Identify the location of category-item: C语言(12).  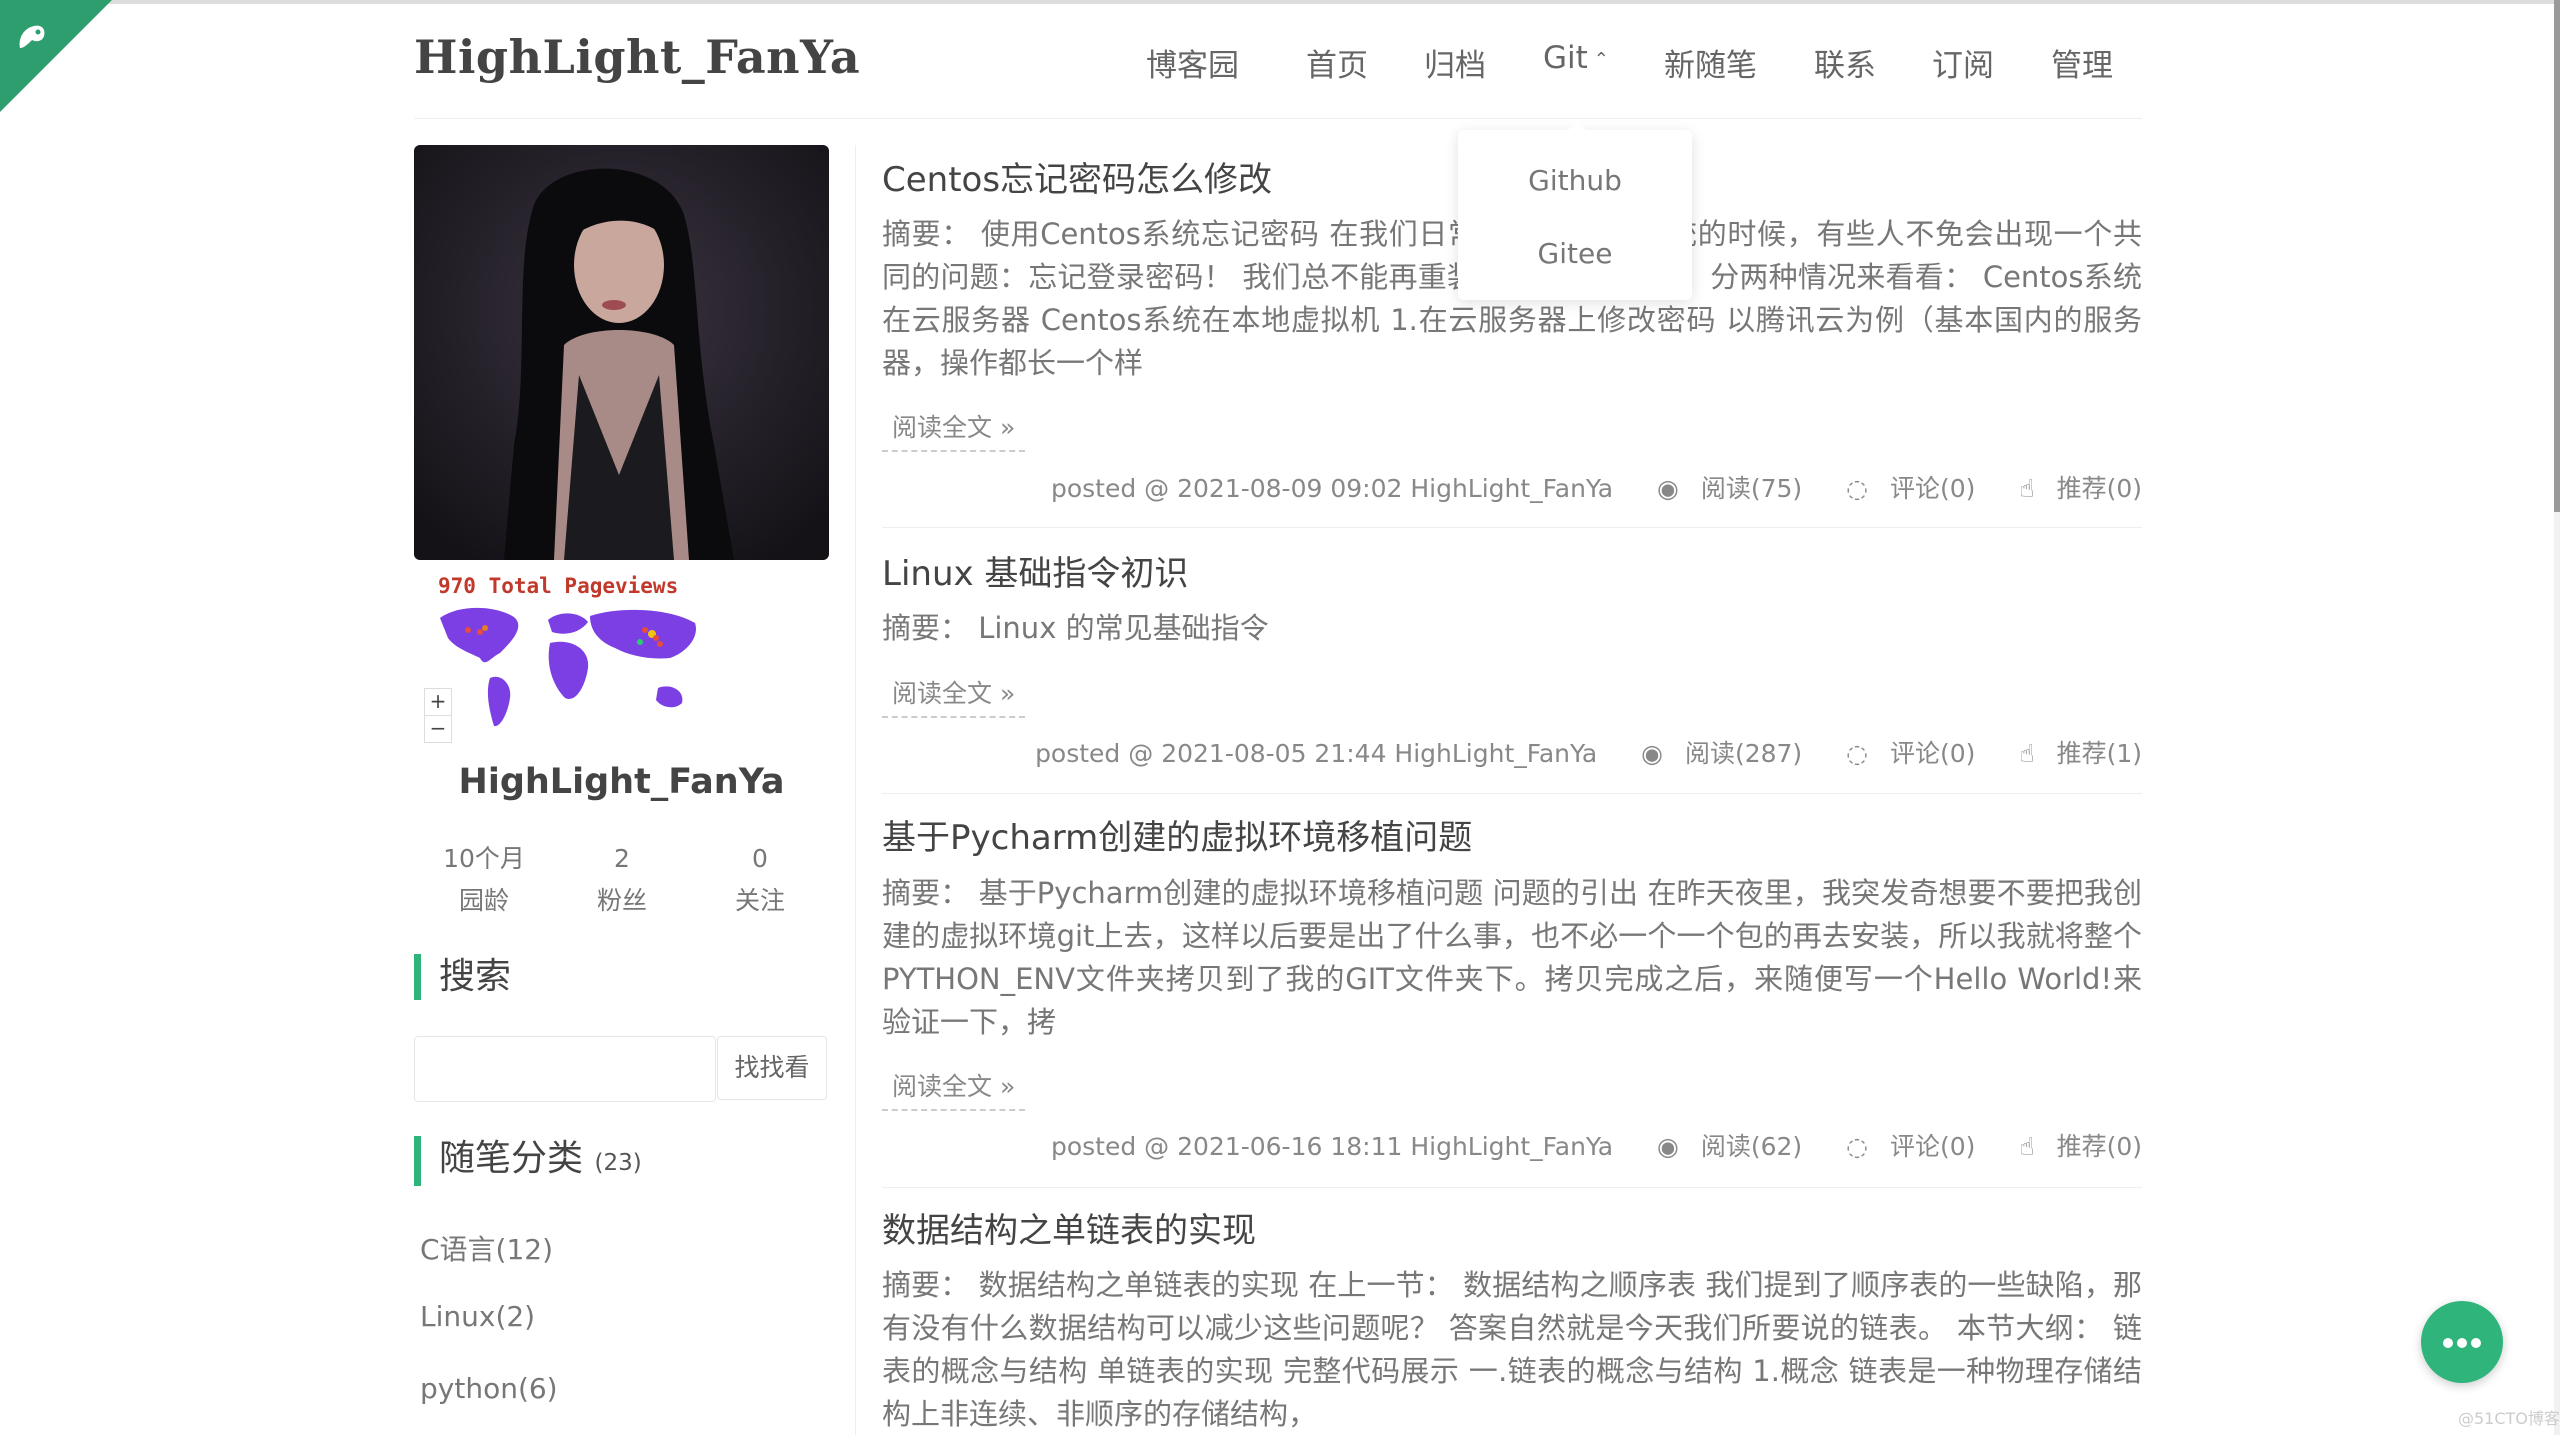
(486, 1248).